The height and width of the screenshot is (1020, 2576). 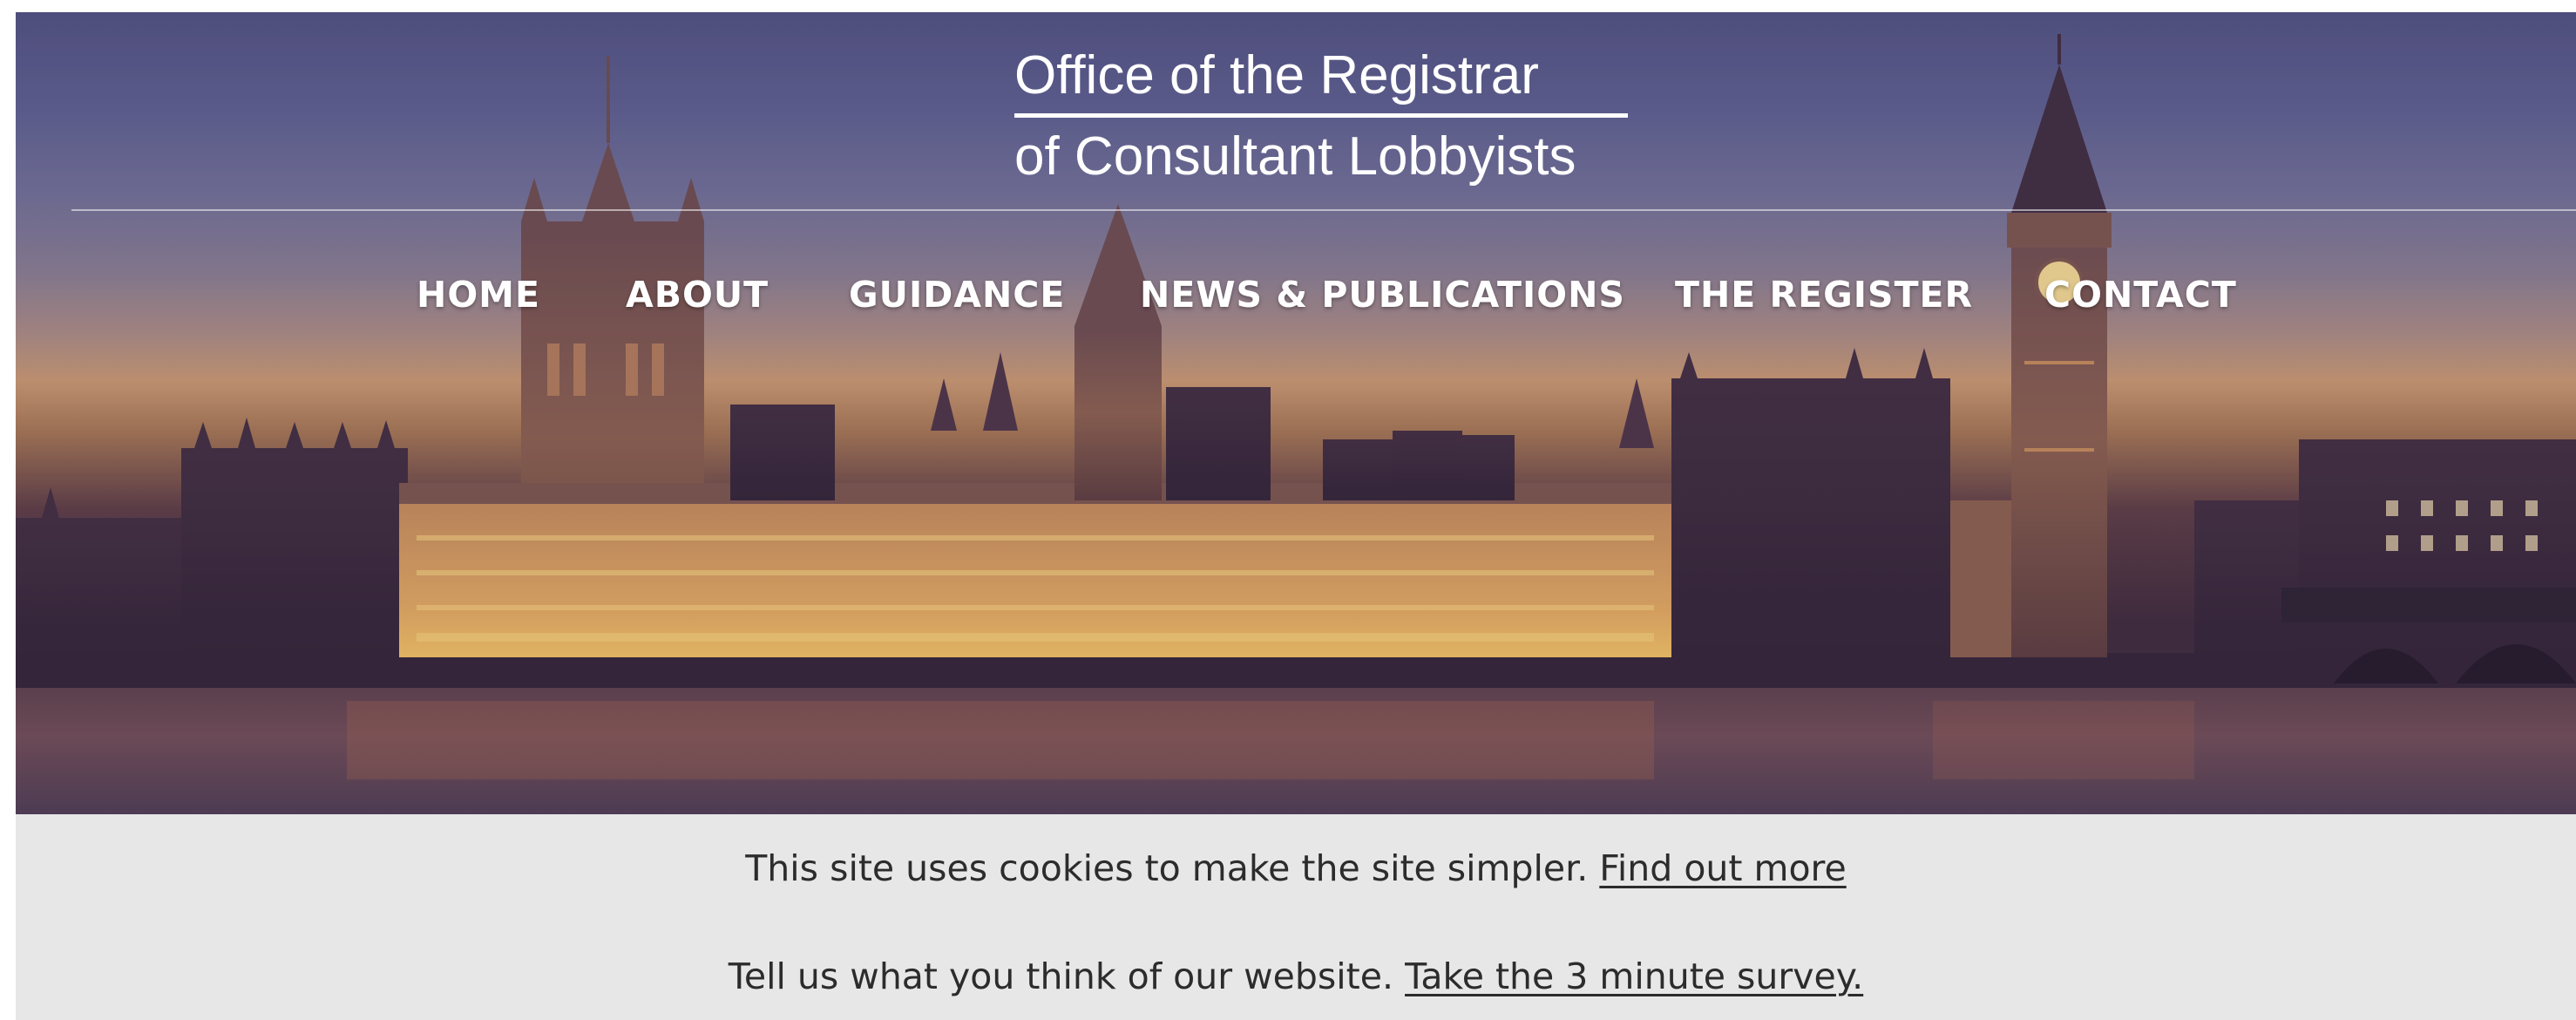 What do you see at coordinates (2140, 295) in the screenshot?
I see `nav-contact: CONTACT` at bounding box center [2140, 295].